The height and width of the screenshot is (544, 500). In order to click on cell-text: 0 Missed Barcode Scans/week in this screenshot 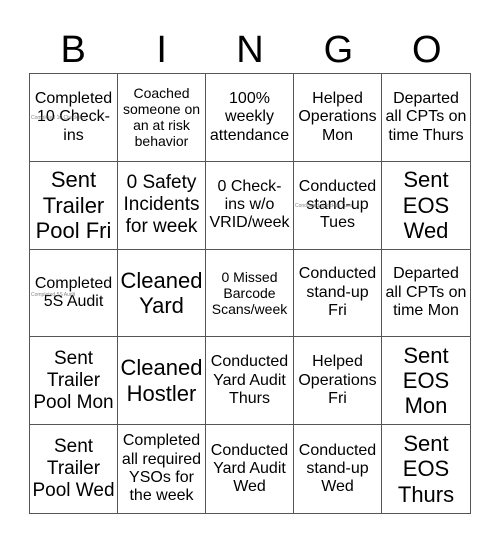, I will do `click(249, 293)`.